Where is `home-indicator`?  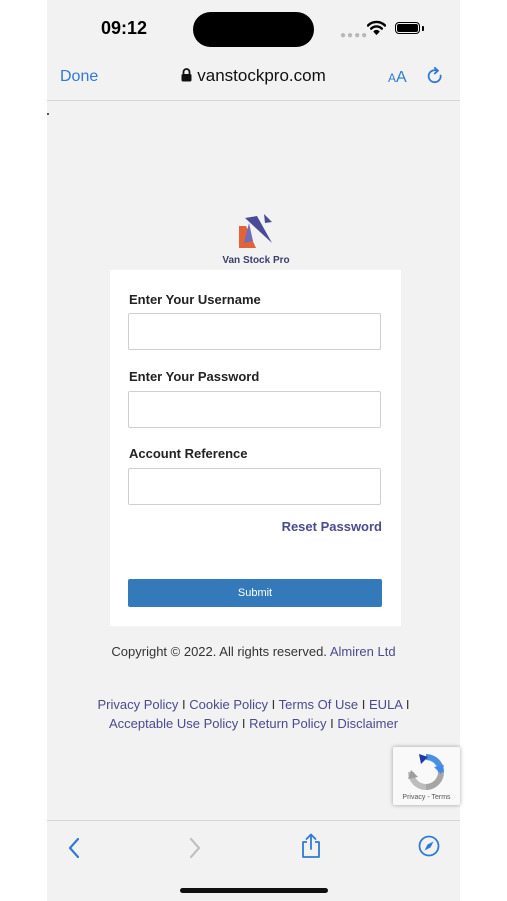
home-indicator is located at coordinates (254, 890).